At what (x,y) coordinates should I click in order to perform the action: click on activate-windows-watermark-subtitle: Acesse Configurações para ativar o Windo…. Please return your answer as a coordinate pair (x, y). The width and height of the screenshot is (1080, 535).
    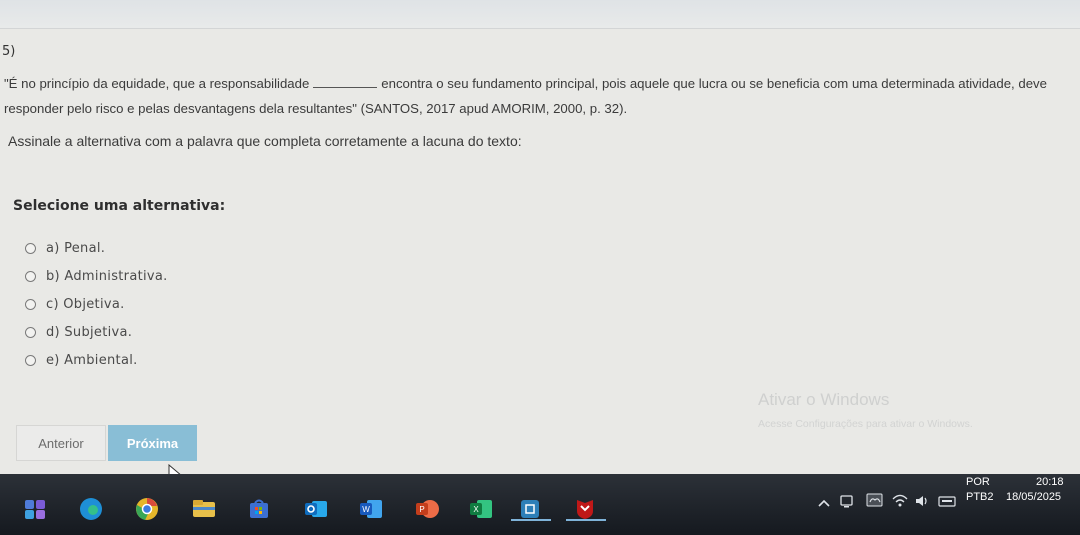
    Looking at the image, I should click on (865, 424).